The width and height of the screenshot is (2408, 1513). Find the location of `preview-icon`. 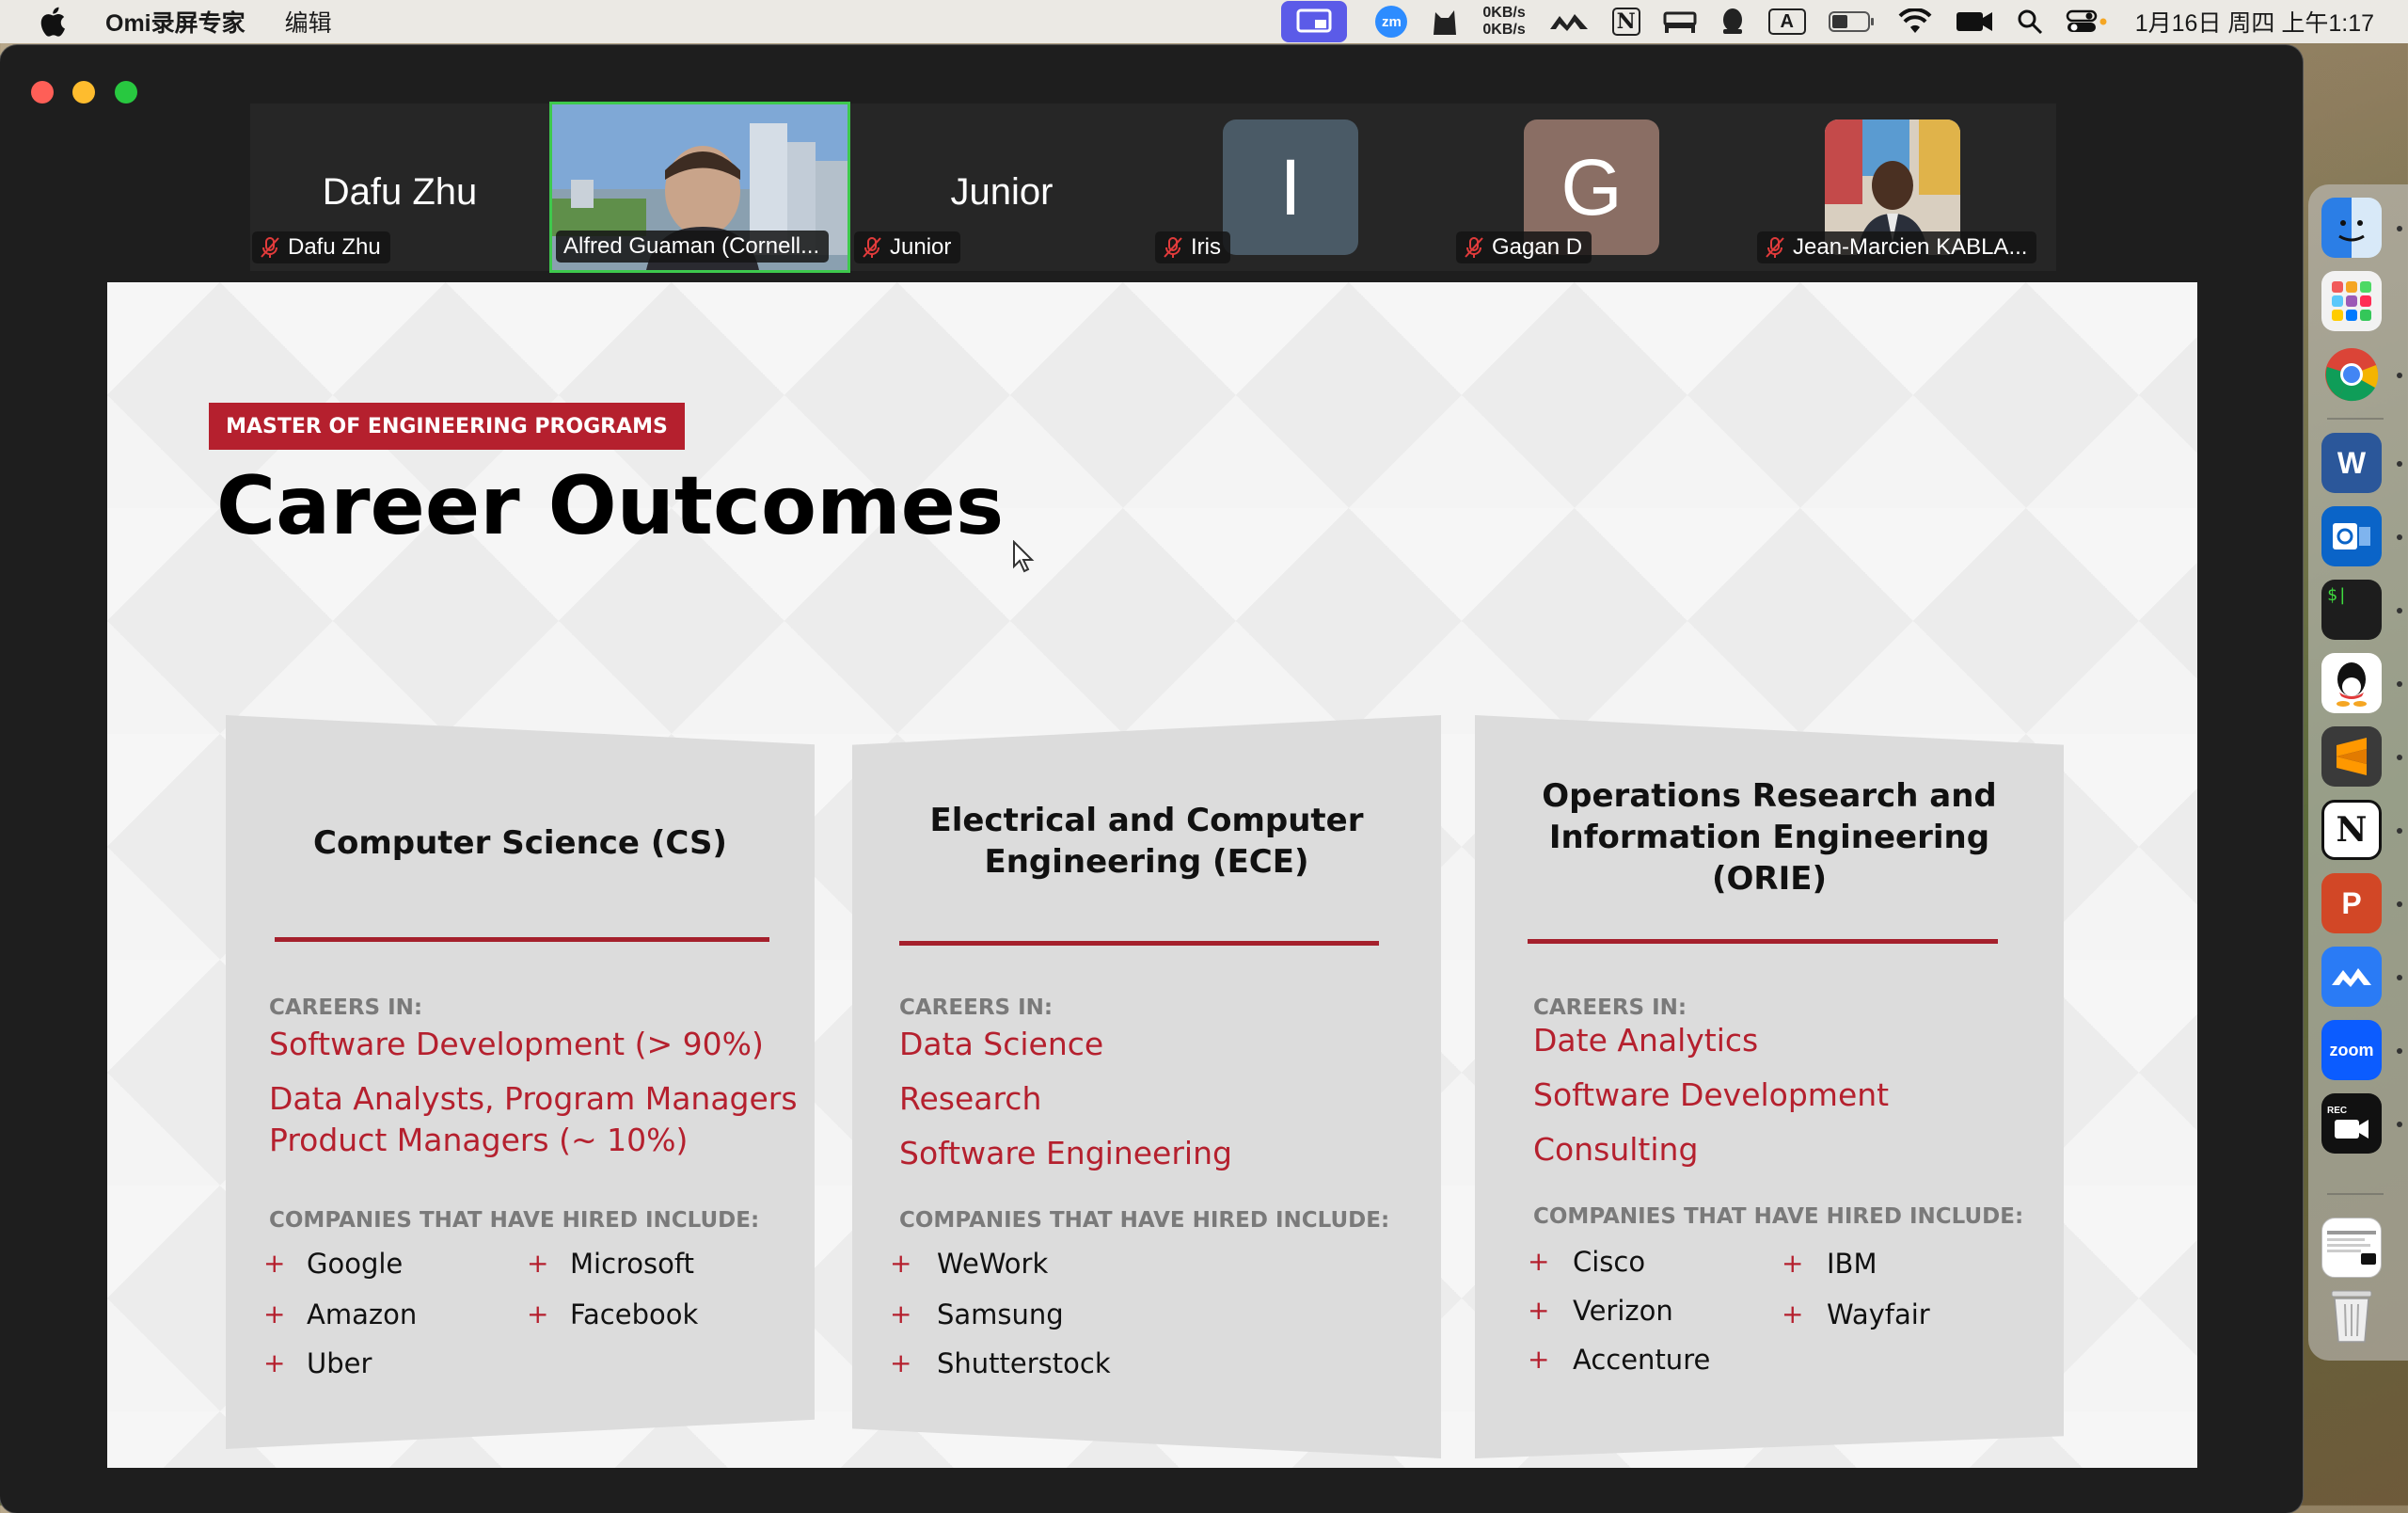

preview-icon is located at coordinates (2351, 1248).